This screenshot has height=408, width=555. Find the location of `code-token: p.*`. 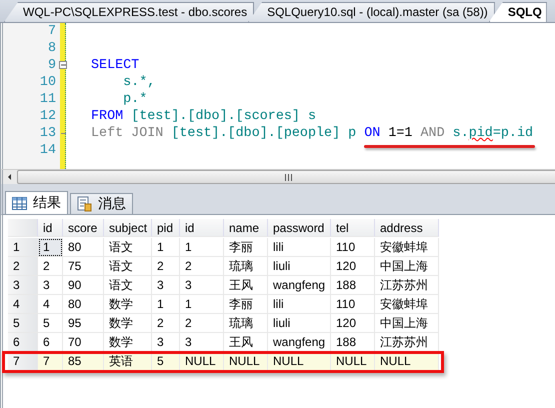

code-token: p.* is located at coordinates (135, 99).